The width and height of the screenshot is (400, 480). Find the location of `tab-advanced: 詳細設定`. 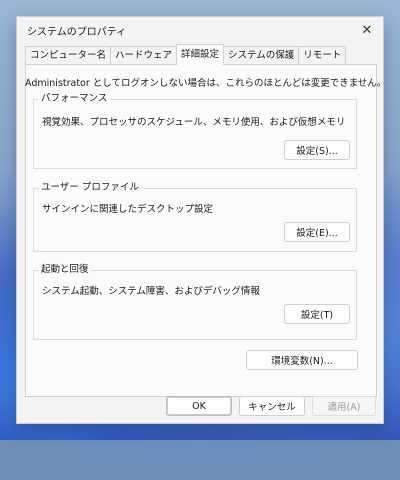

tab-advanced: 詳細設定 is located at coordinates (200, 54).